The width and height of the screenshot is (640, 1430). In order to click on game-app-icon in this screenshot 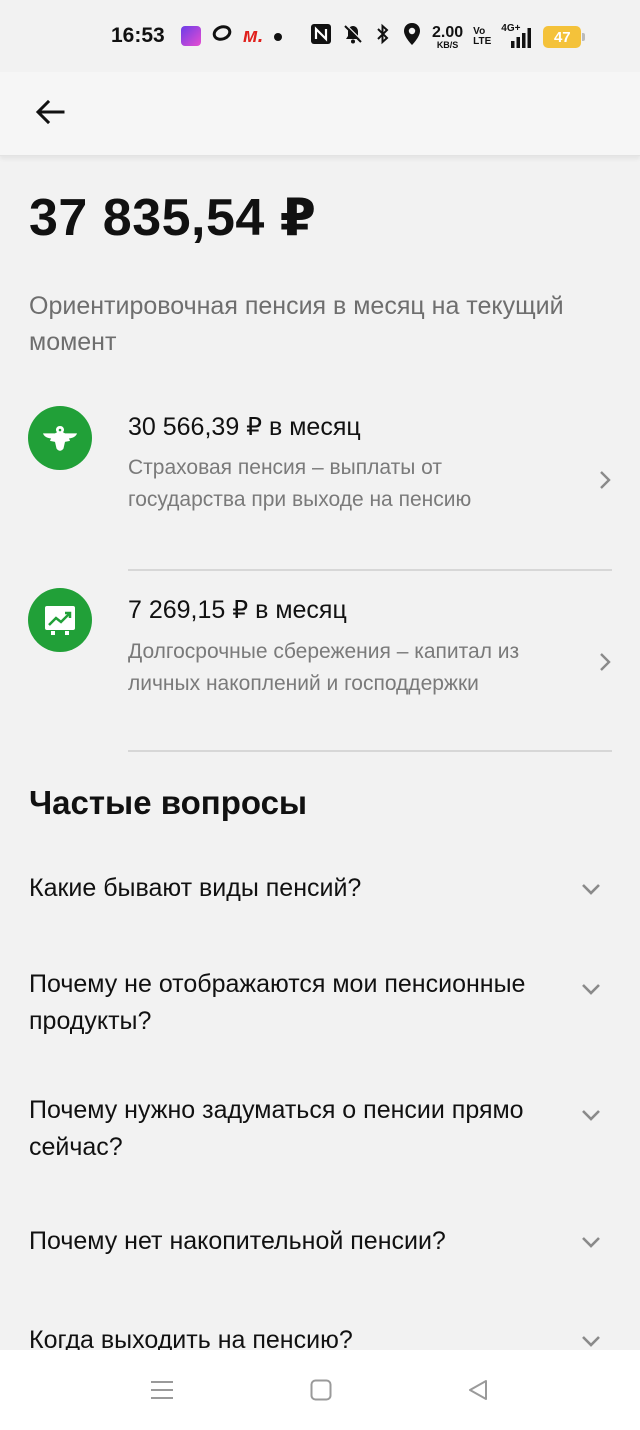, I will do `click(191, 36)`.